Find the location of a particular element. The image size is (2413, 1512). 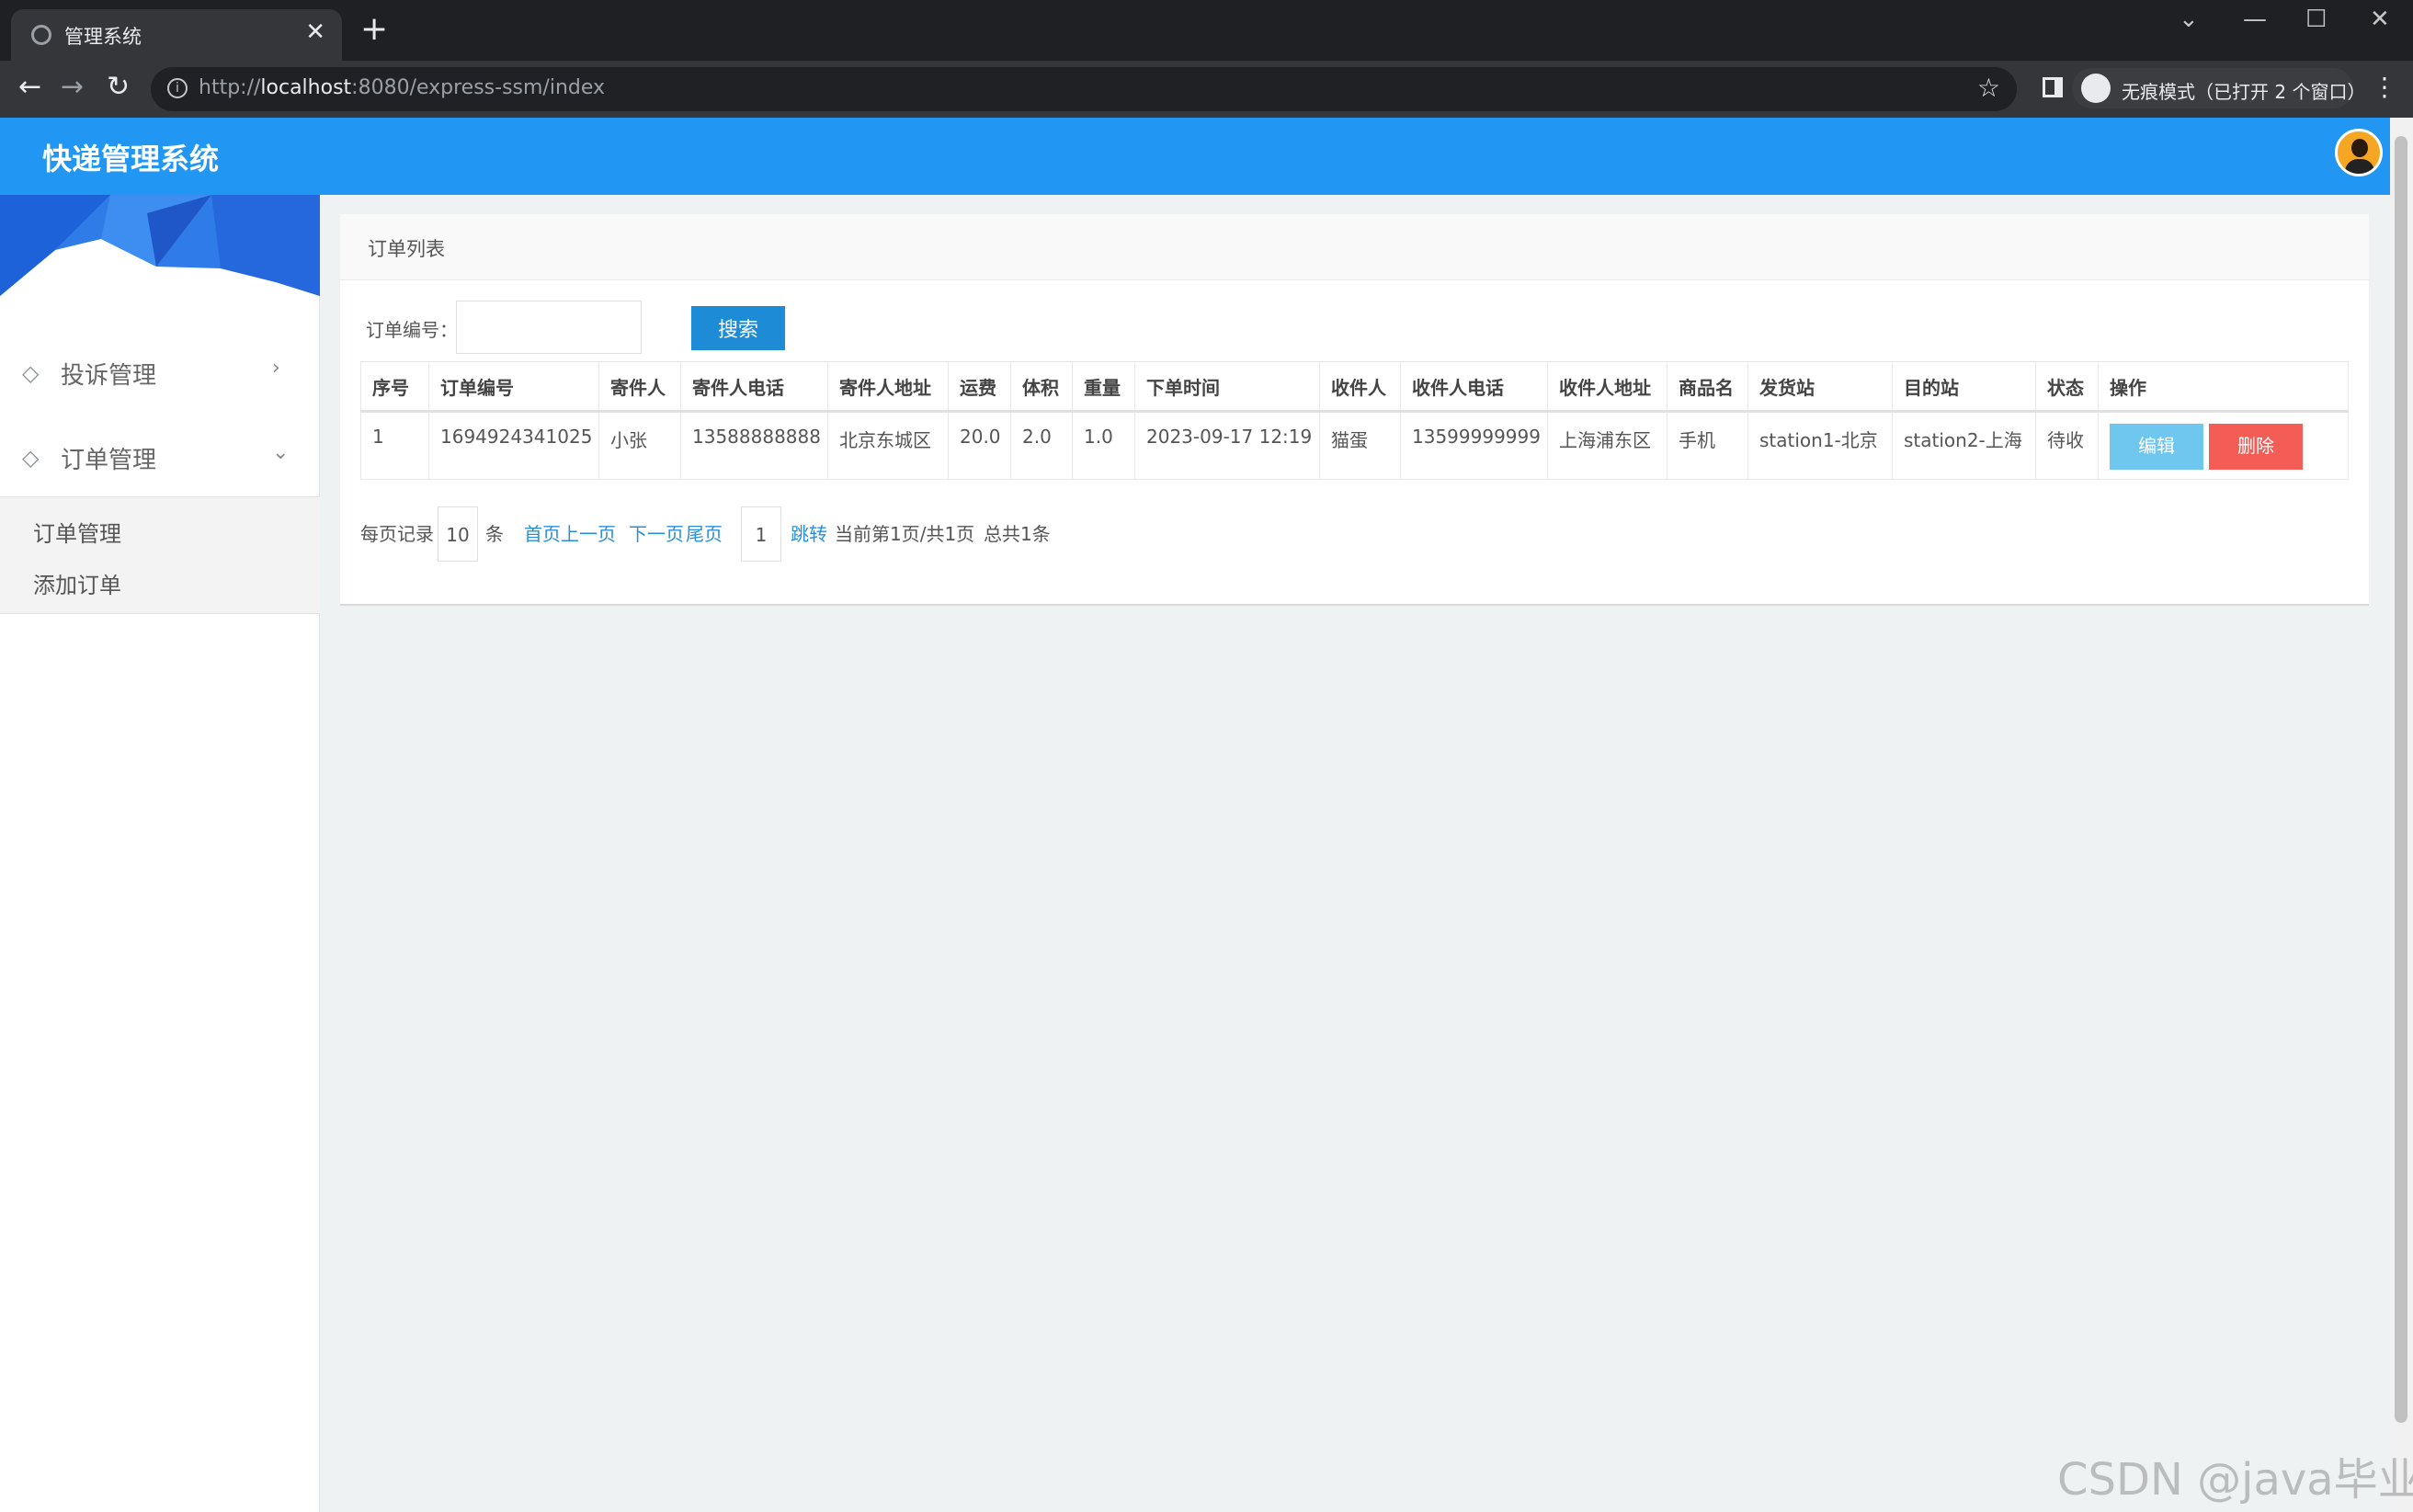

table-cell: 2.0 is located at coordinates (1041, 445).